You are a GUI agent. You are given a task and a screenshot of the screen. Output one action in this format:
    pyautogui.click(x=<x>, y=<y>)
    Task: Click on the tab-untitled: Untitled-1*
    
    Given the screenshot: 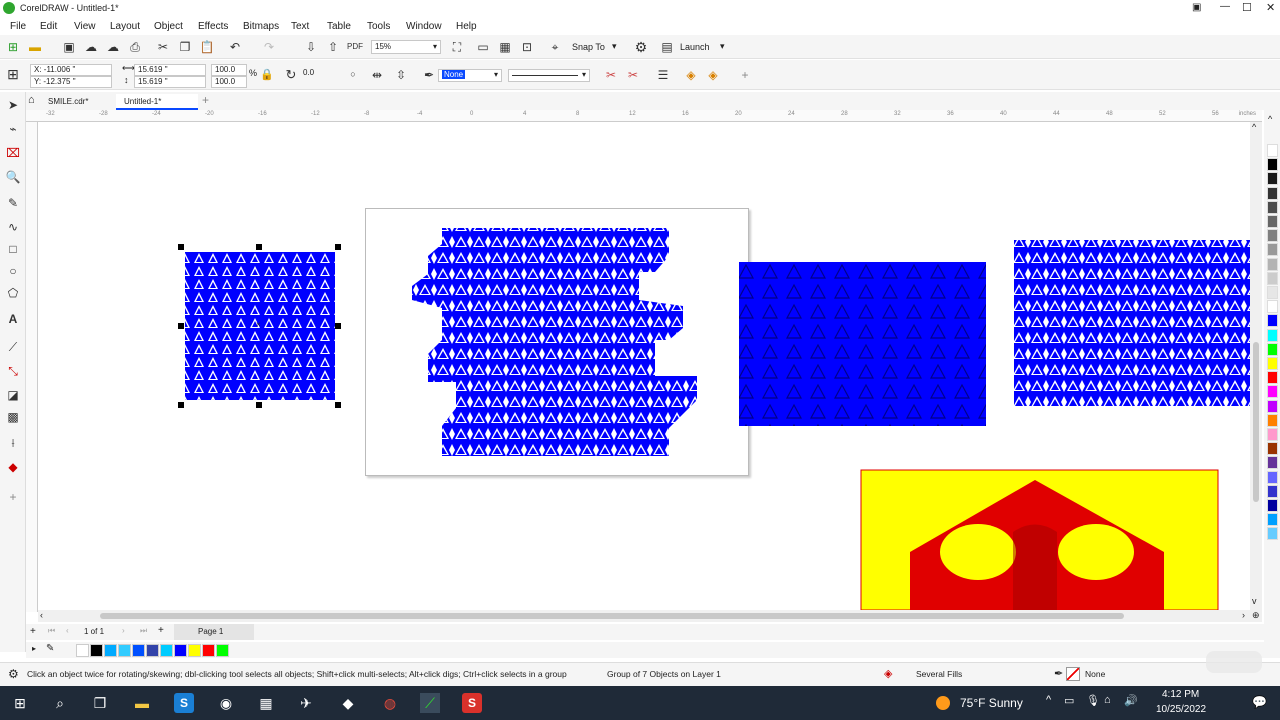 What is the action you would take?
    pyautogui.click(x=157, y=102)
    